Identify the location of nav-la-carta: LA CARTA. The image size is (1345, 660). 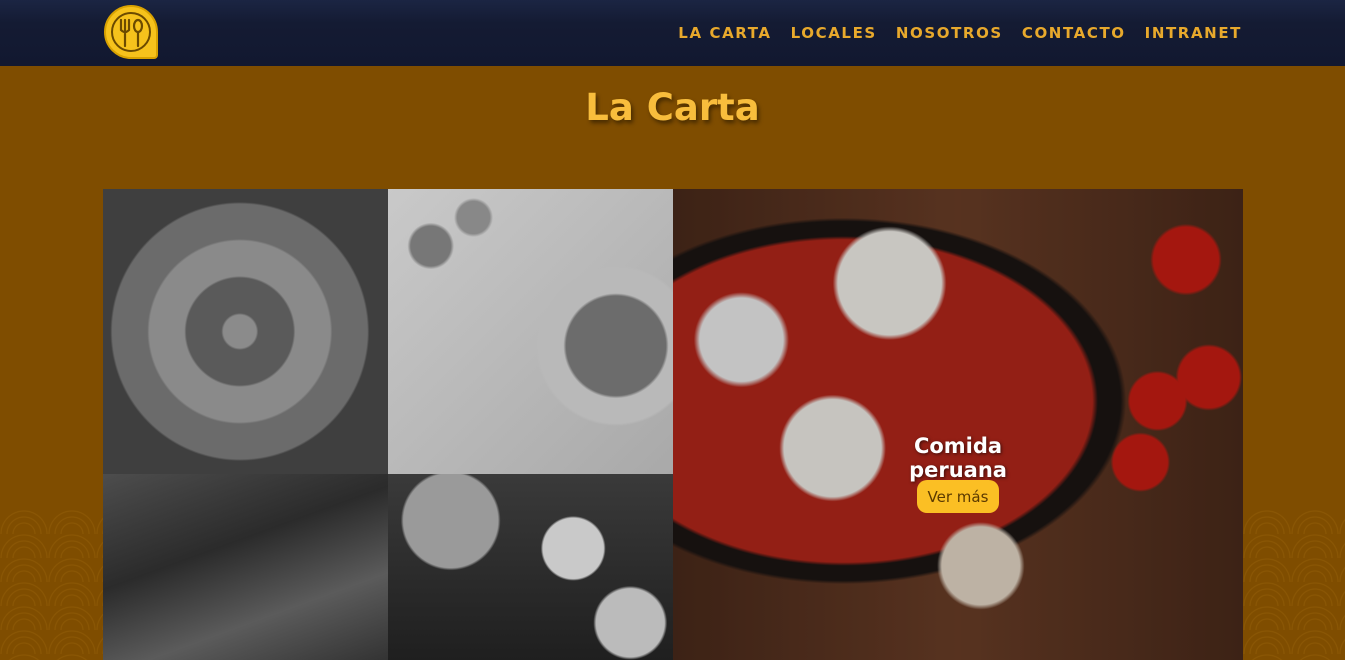
(724, 33).